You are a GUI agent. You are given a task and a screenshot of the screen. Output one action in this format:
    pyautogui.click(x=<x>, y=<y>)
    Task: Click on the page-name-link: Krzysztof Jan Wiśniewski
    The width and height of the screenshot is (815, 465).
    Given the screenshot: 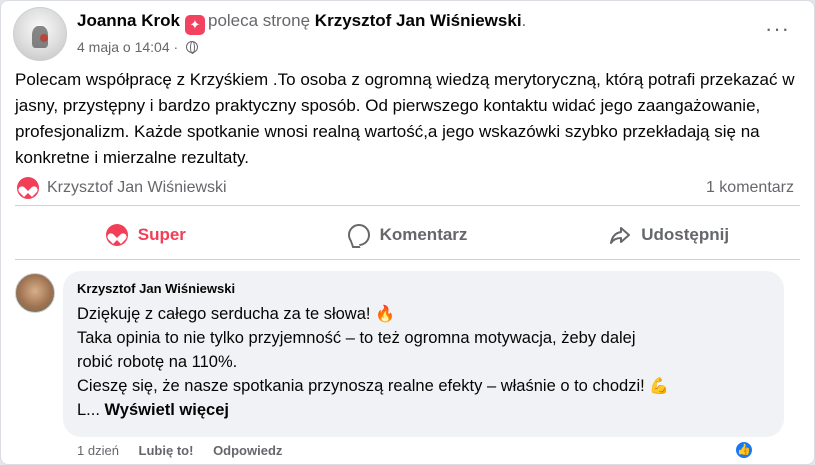 What is the action you would take?
    pyautogui.click(x=418, y=20)
    